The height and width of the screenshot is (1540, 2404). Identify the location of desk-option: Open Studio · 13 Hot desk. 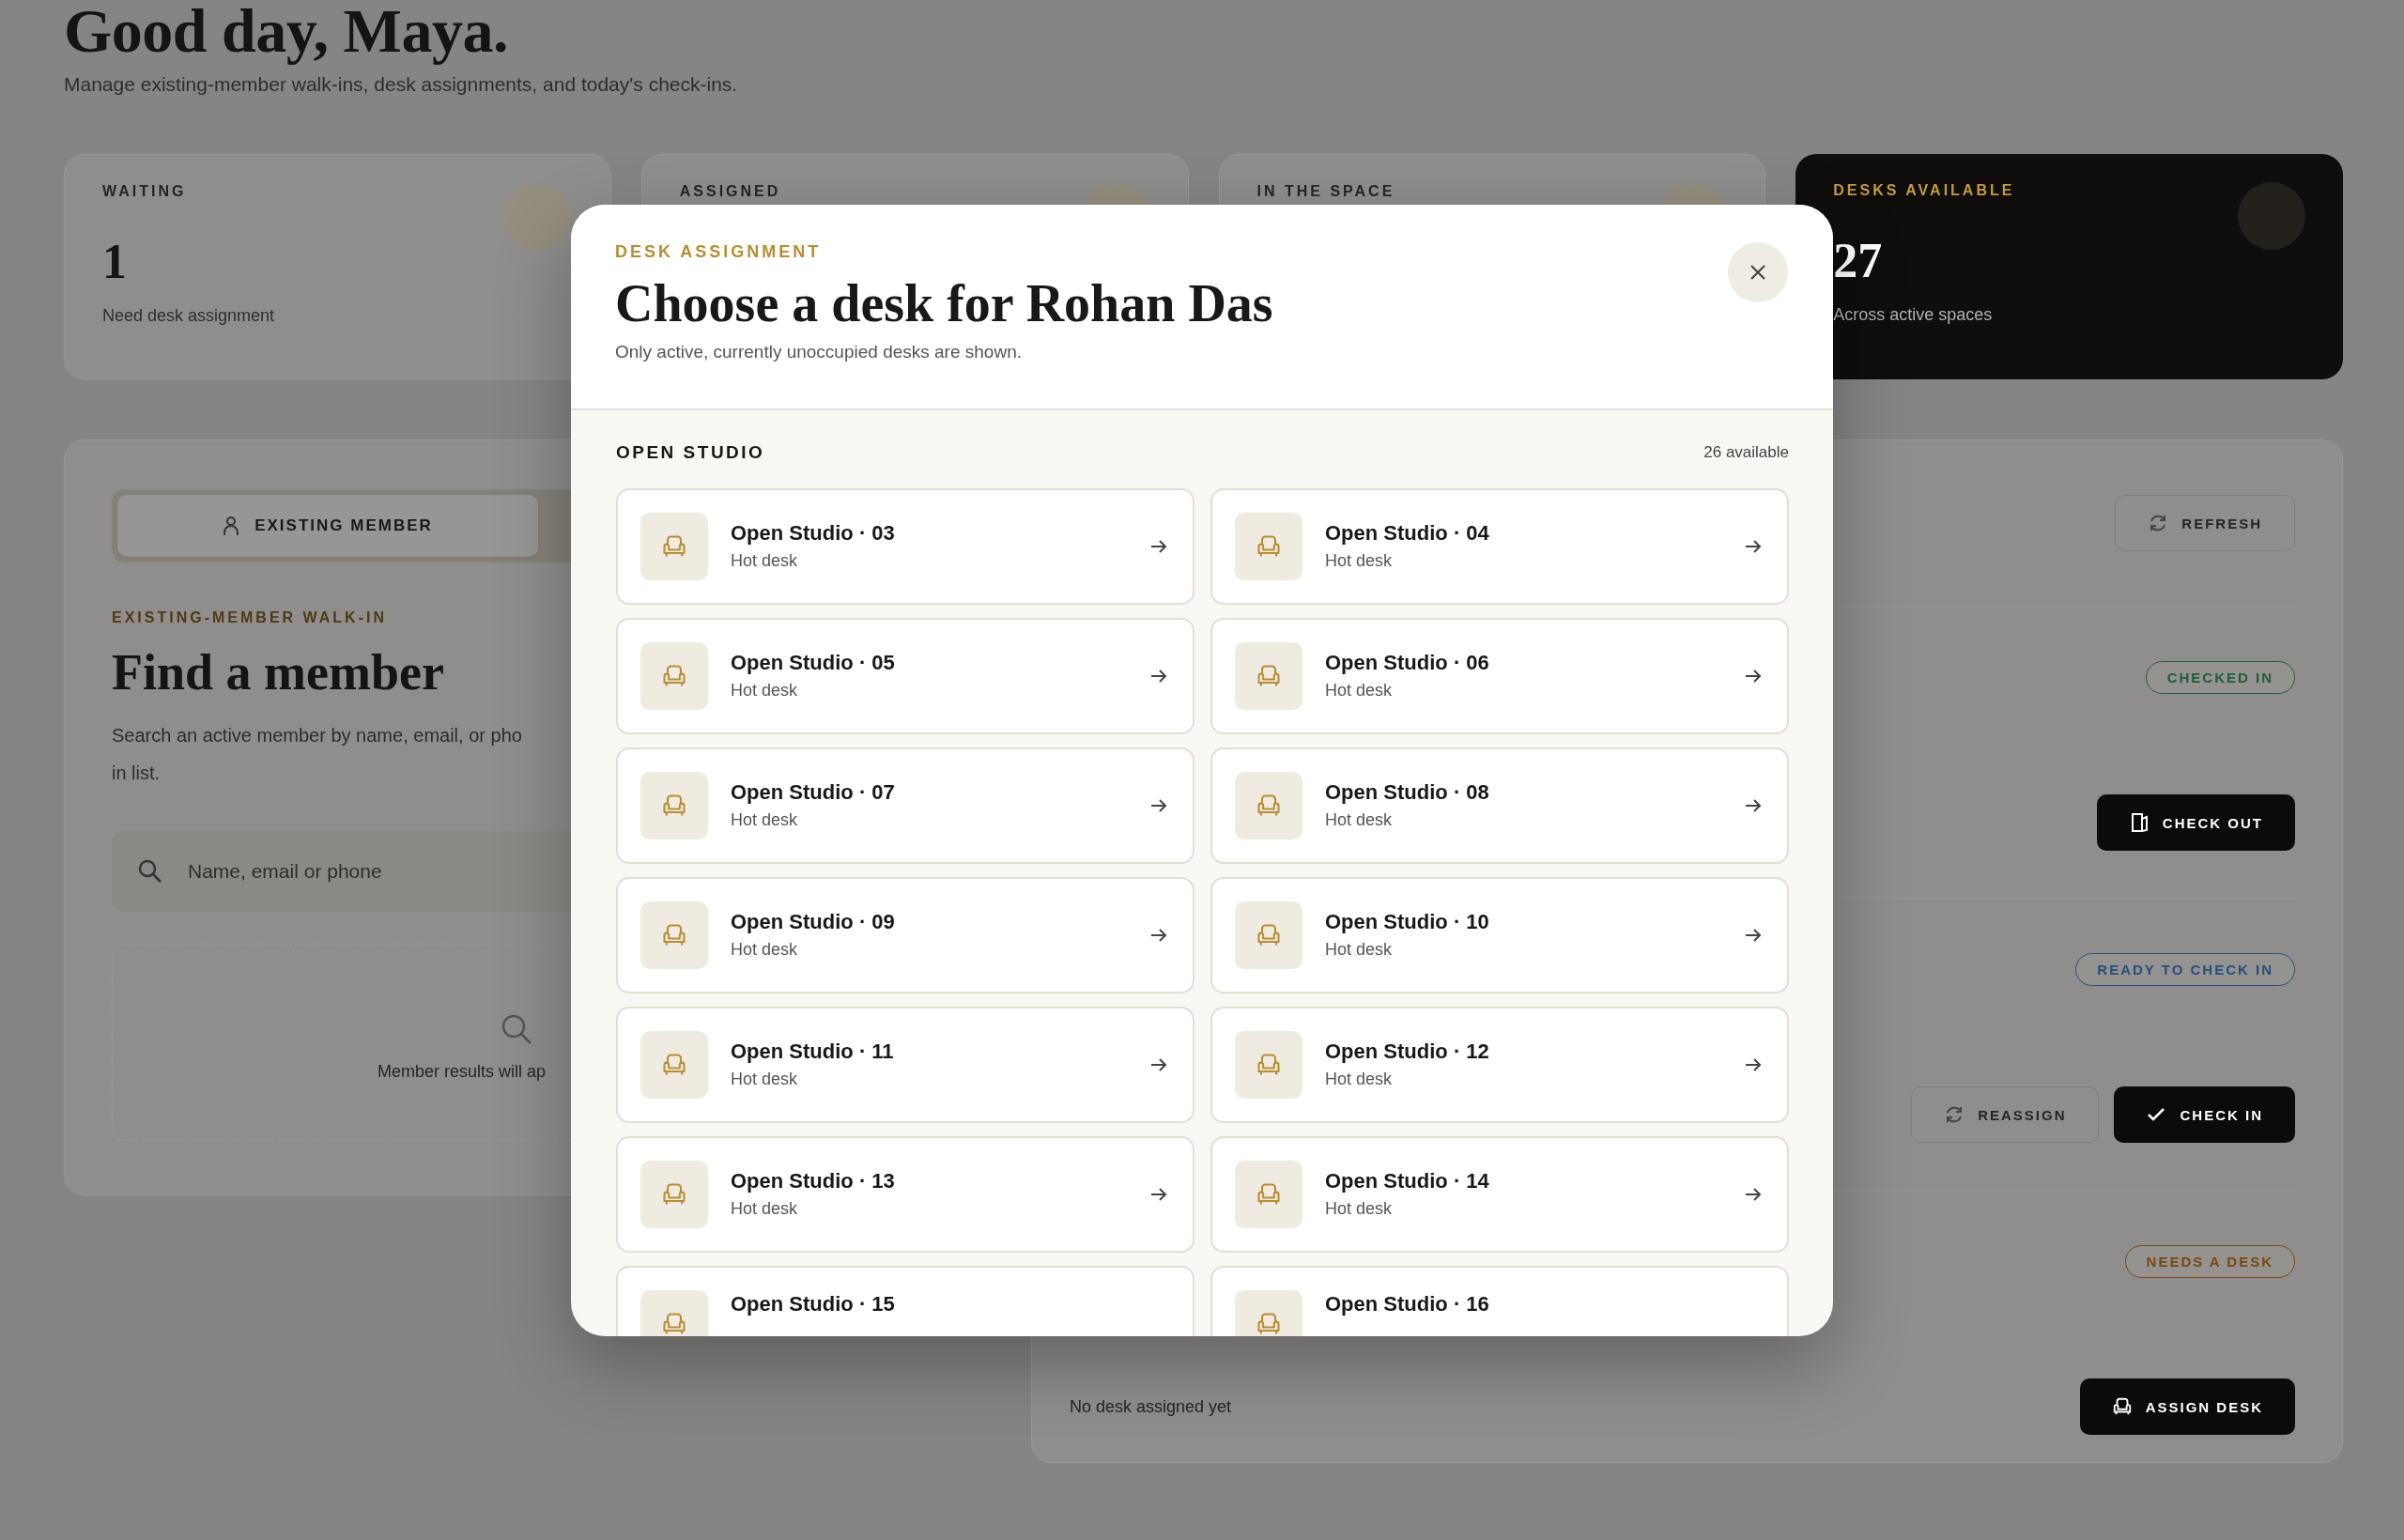
(905, 1194).